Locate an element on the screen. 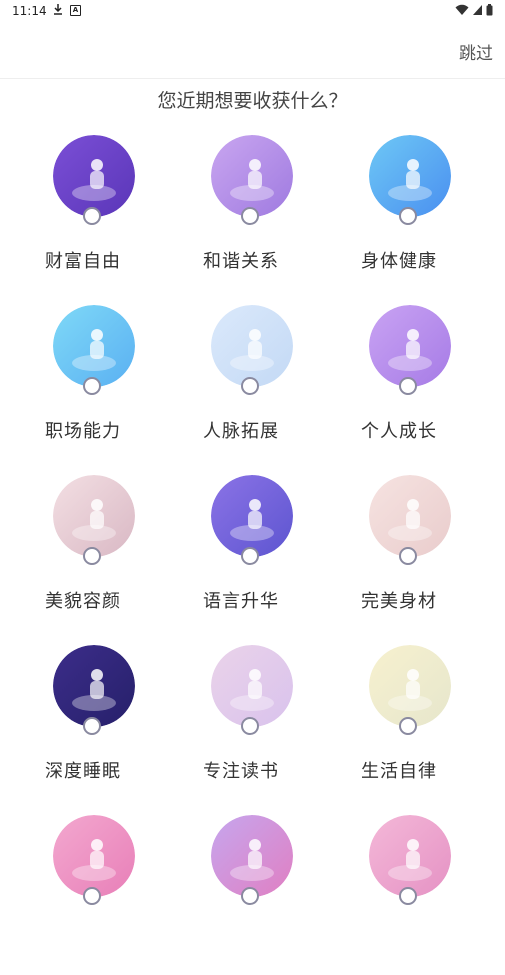 The width and height of the screenshot is (505, 975). skip-button: 跳过 is located at coordinates (476, 51).